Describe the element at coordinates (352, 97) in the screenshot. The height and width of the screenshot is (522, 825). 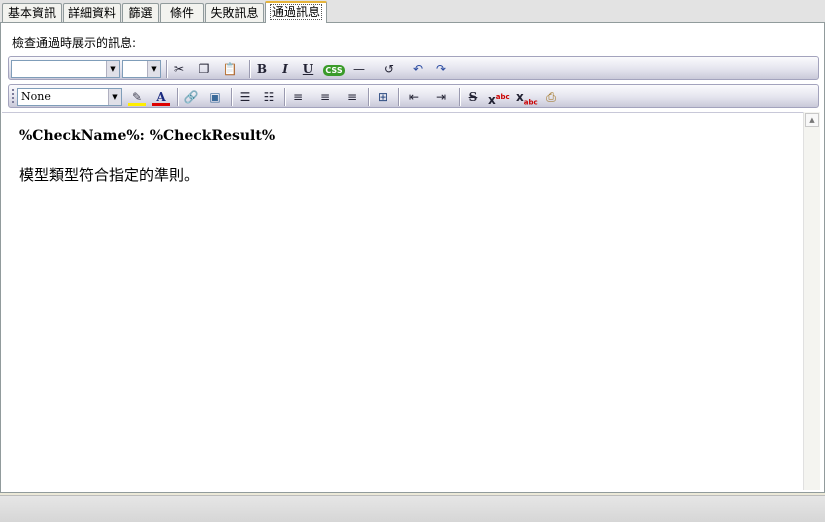
I see `align-right-icon: ≡` at that location.